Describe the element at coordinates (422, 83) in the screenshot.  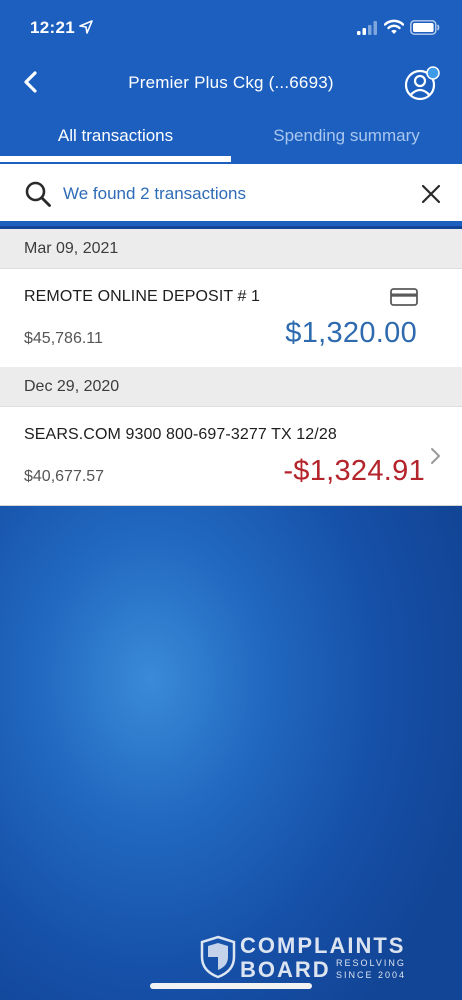
I see `profile-icon` at that location.